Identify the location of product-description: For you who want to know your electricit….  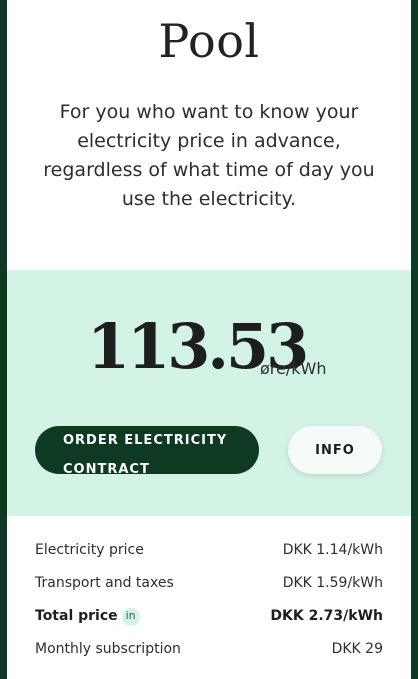
(209, 155).